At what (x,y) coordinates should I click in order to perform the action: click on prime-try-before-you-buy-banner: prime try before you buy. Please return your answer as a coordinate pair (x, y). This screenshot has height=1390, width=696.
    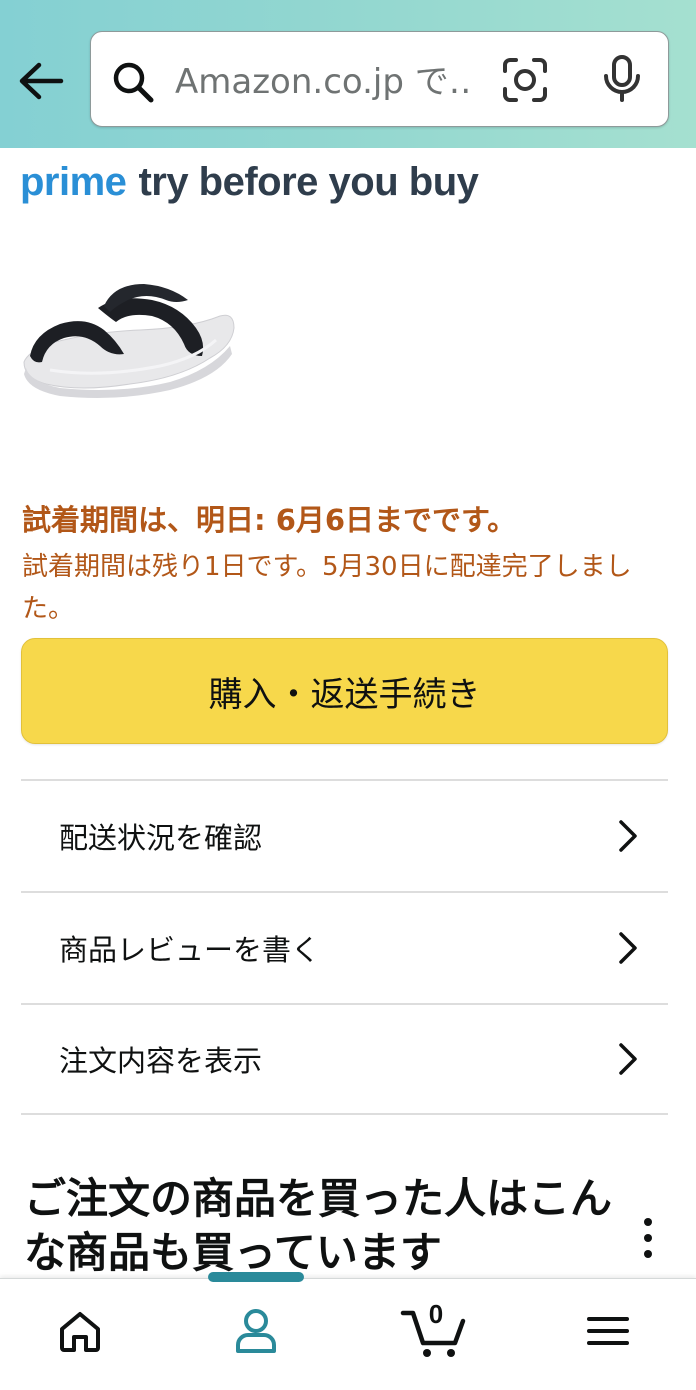
    Looking at the image, I should click on (249, 186).